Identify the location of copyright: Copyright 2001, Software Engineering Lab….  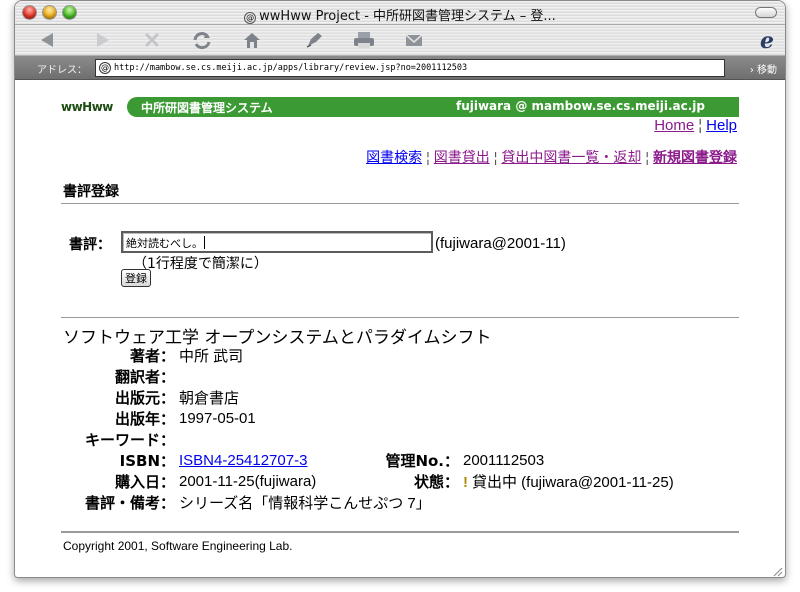
(178, 546).